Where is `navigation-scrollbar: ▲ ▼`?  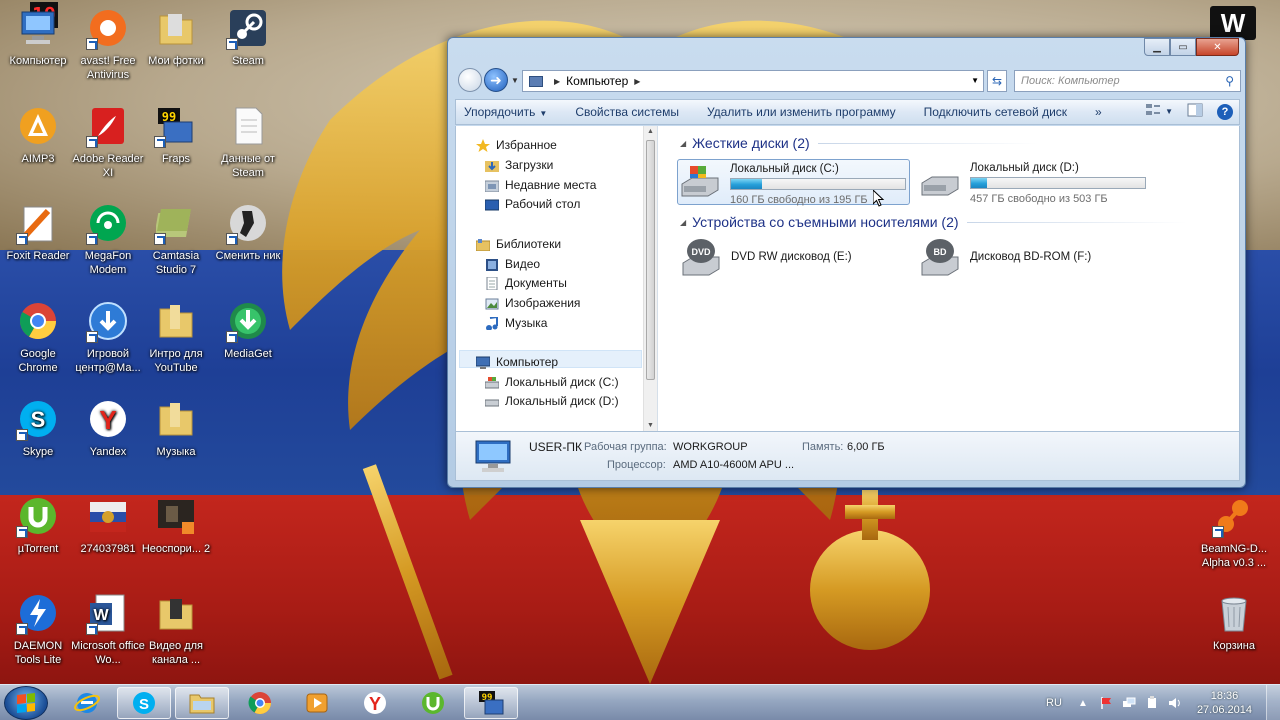 navigation-scrollbar: ▲ ▼ is located at coordinates (650, 278).